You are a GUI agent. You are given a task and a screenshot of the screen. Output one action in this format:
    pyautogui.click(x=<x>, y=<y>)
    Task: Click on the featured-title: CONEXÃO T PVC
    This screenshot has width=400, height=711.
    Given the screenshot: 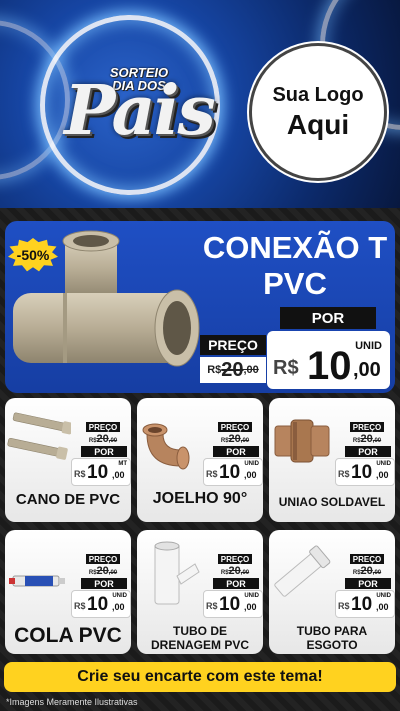 What is the action you would take?
    pyautogui.click(x=295, y=265)
    